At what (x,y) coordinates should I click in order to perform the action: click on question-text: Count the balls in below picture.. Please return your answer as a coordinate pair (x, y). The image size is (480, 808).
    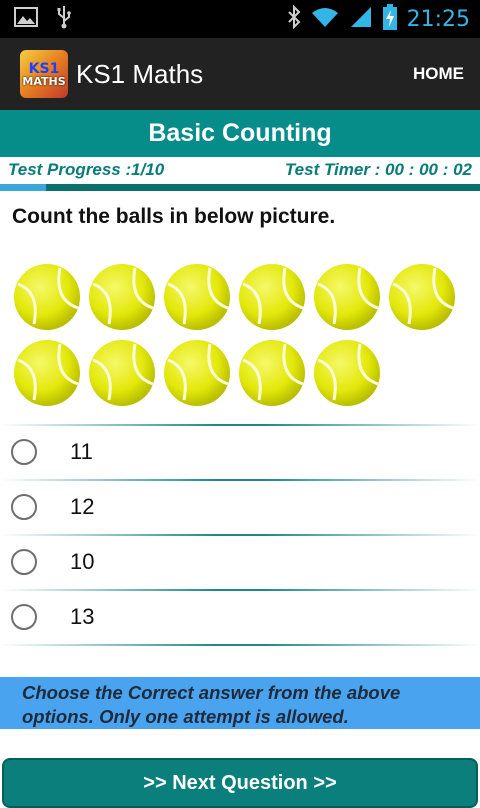
    Looking at the image, I should click on (174, 216).